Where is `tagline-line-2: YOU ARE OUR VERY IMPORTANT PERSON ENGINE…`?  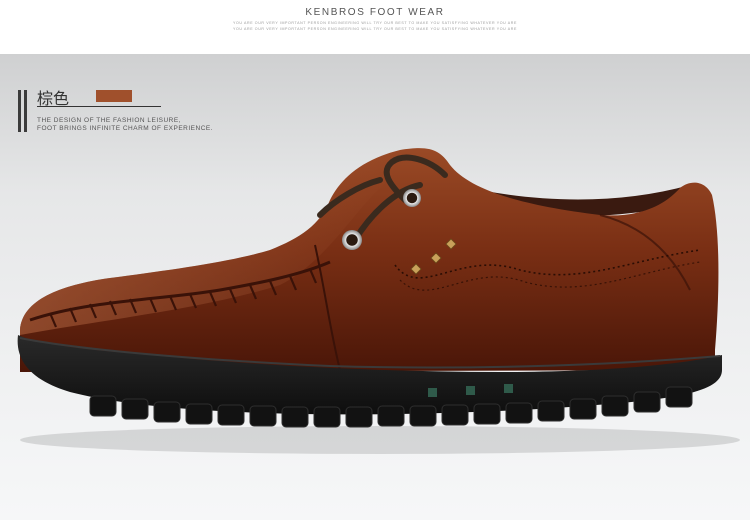
tagline-line-2: YOU ARE OUR VERY IMPORTANT PERSON ENGINE… is located at coordinates (375, 29).